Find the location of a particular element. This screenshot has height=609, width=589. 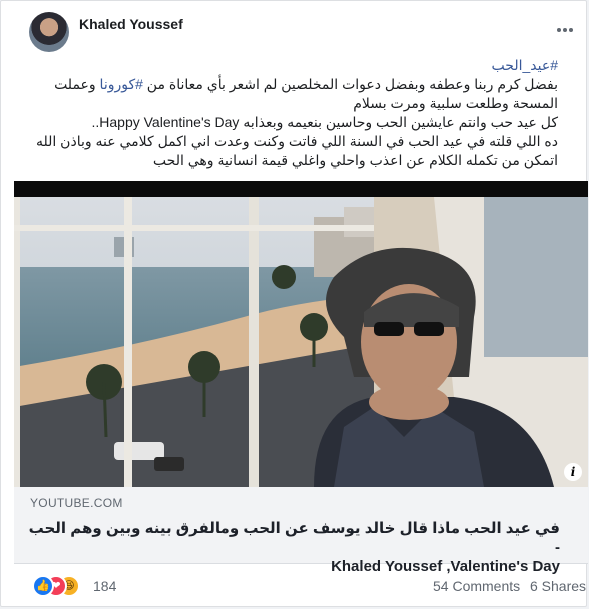

comments-count: 54 Comments is located at coordinates (476, 586).